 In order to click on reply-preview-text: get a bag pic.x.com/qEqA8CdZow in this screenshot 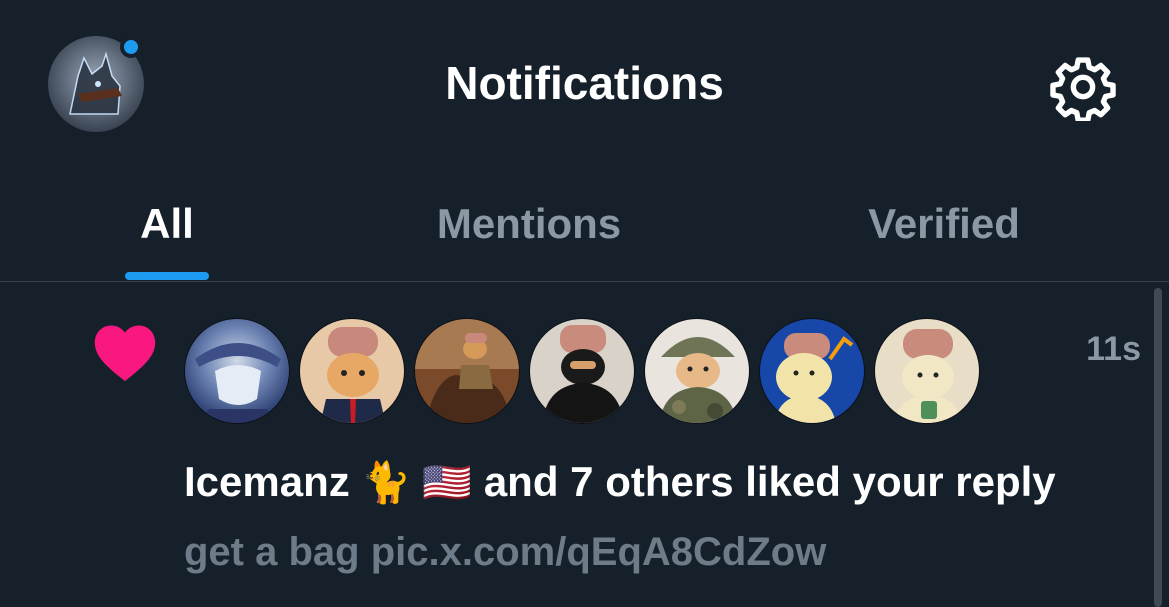, I will do `click(505, 552)`.